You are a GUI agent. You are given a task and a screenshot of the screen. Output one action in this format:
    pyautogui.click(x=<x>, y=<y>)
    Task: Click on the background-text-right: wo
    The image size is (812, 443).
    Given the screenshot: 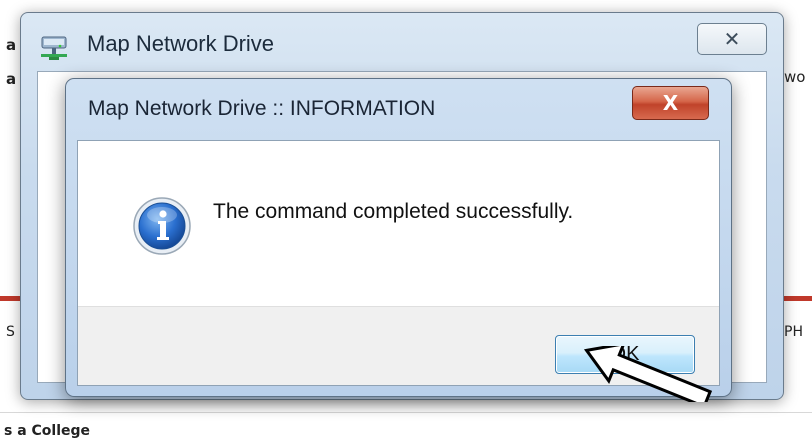 What is the action you would take?
    pyautogui.click(x=795, y=77)
    